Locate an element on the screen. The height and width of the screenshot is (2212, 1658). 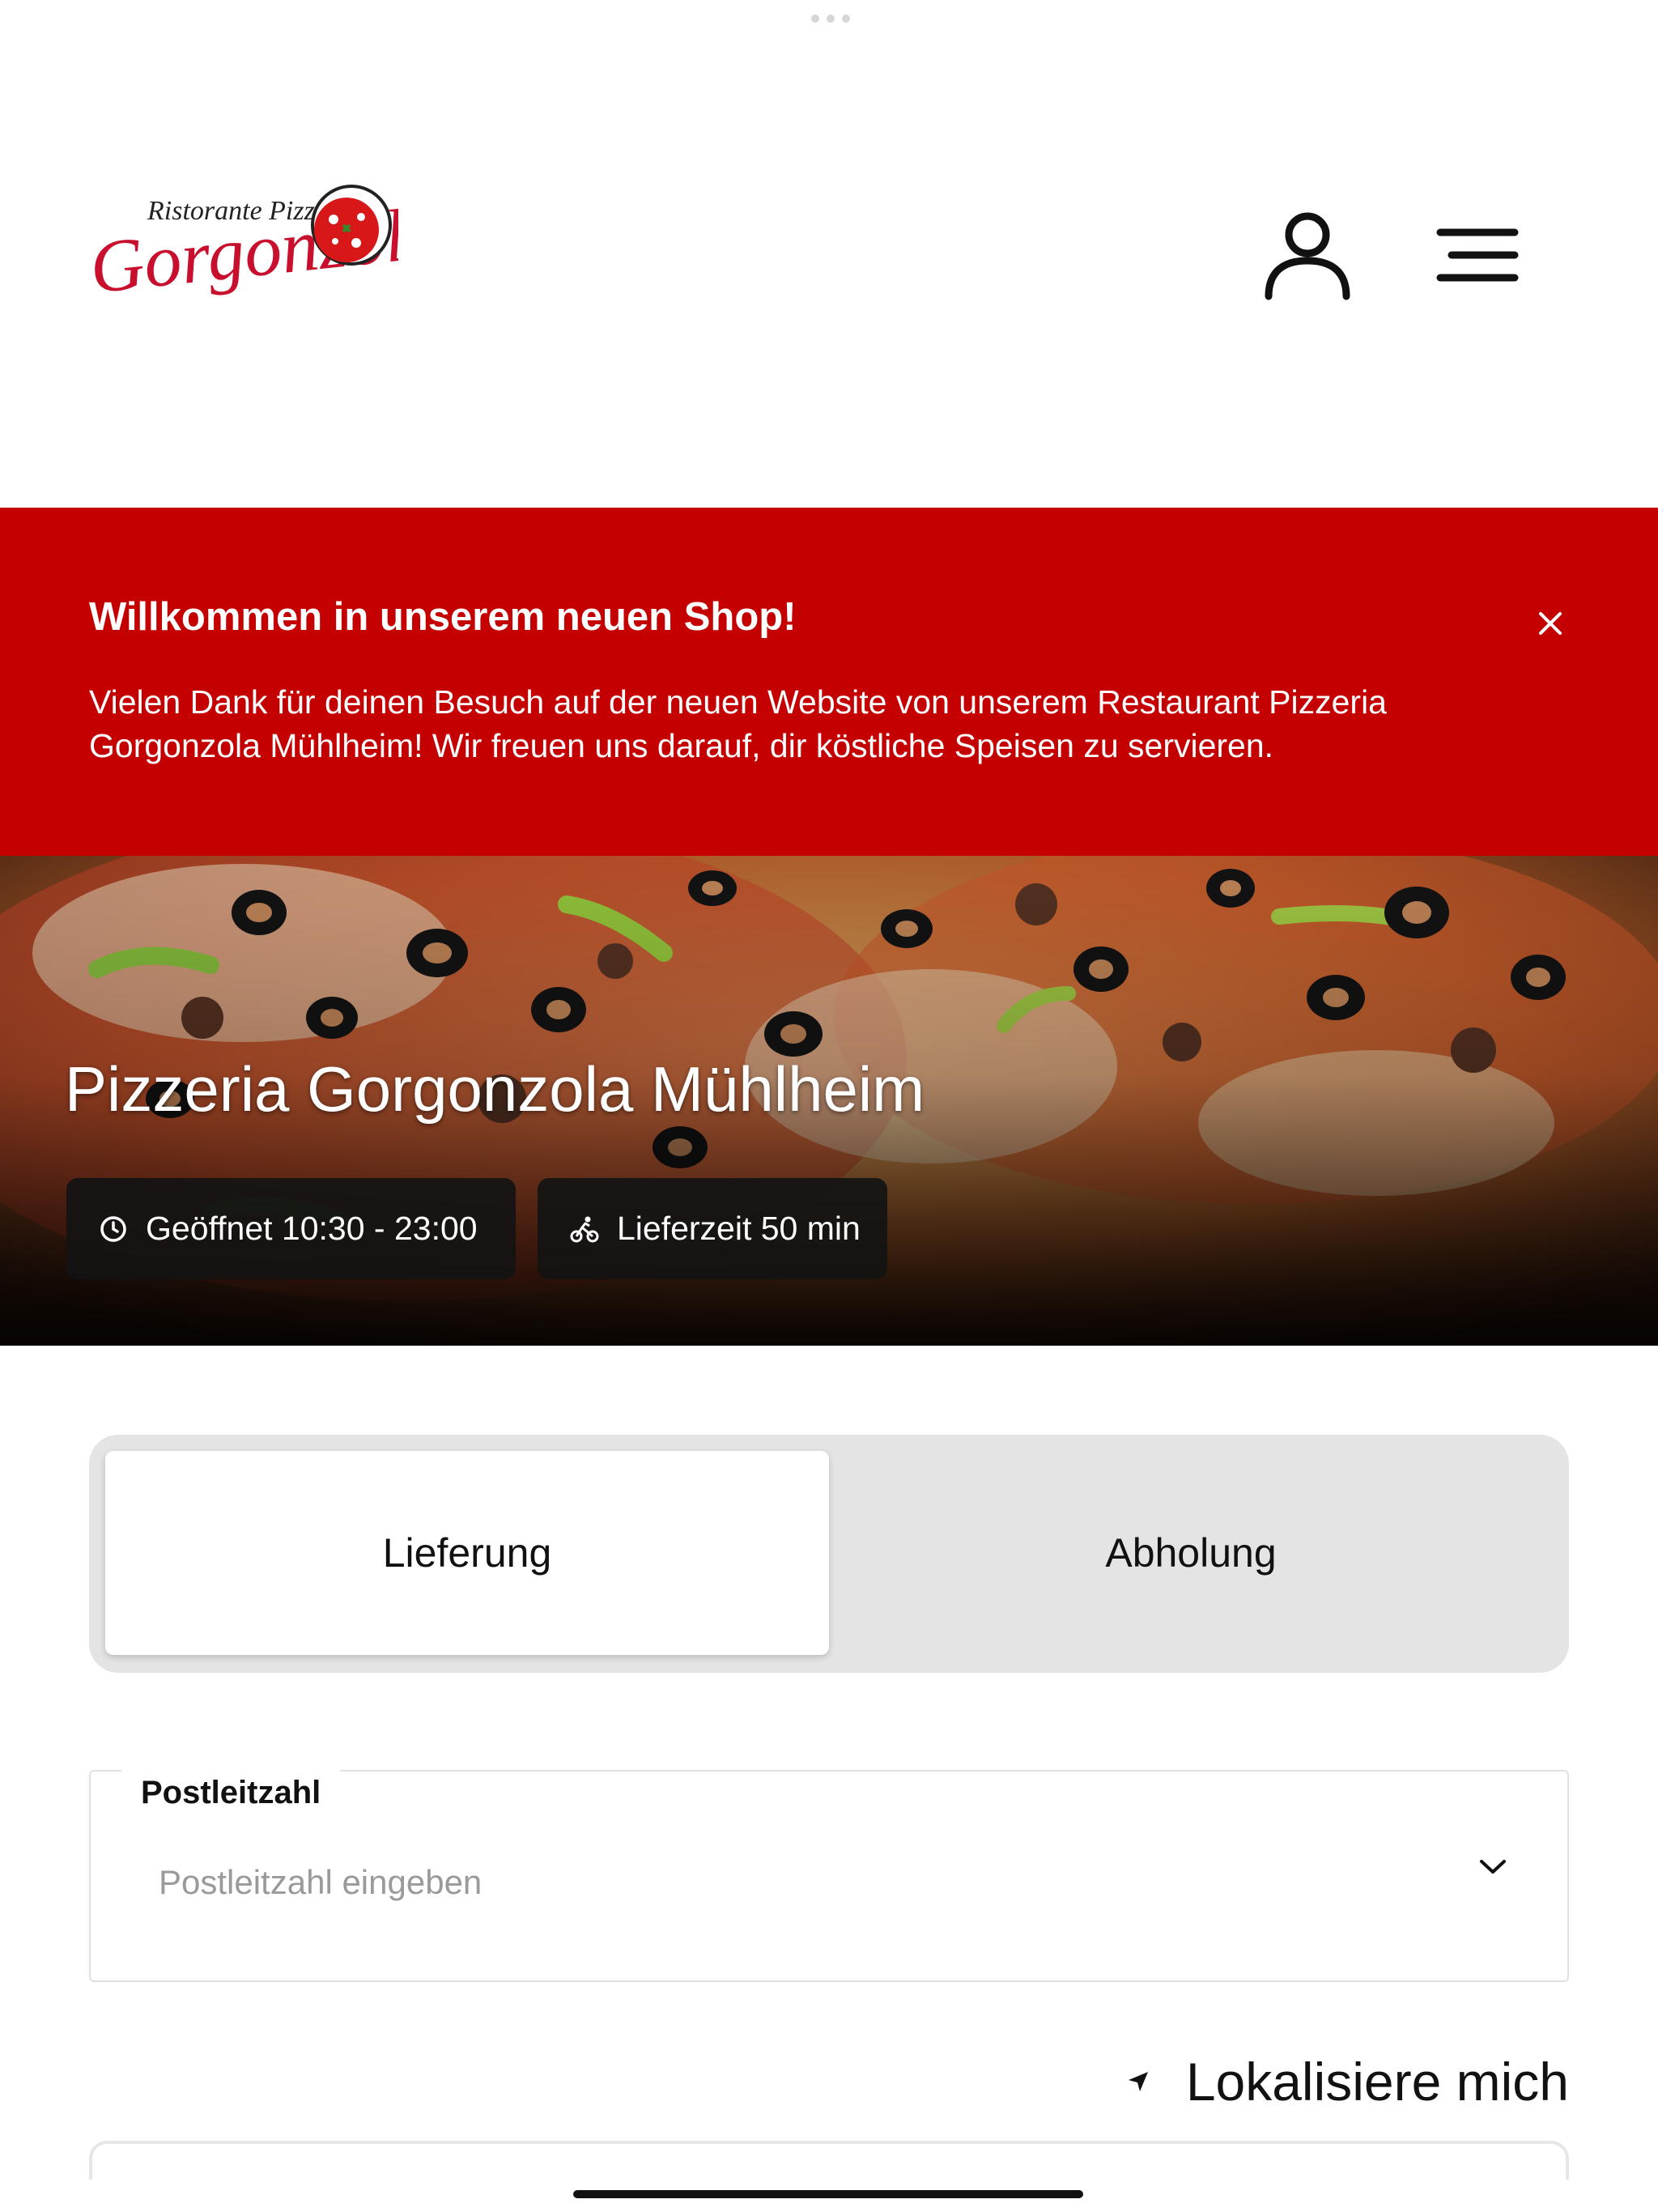
postcode-dropdown-button is located at coordinates (1493, 1867).